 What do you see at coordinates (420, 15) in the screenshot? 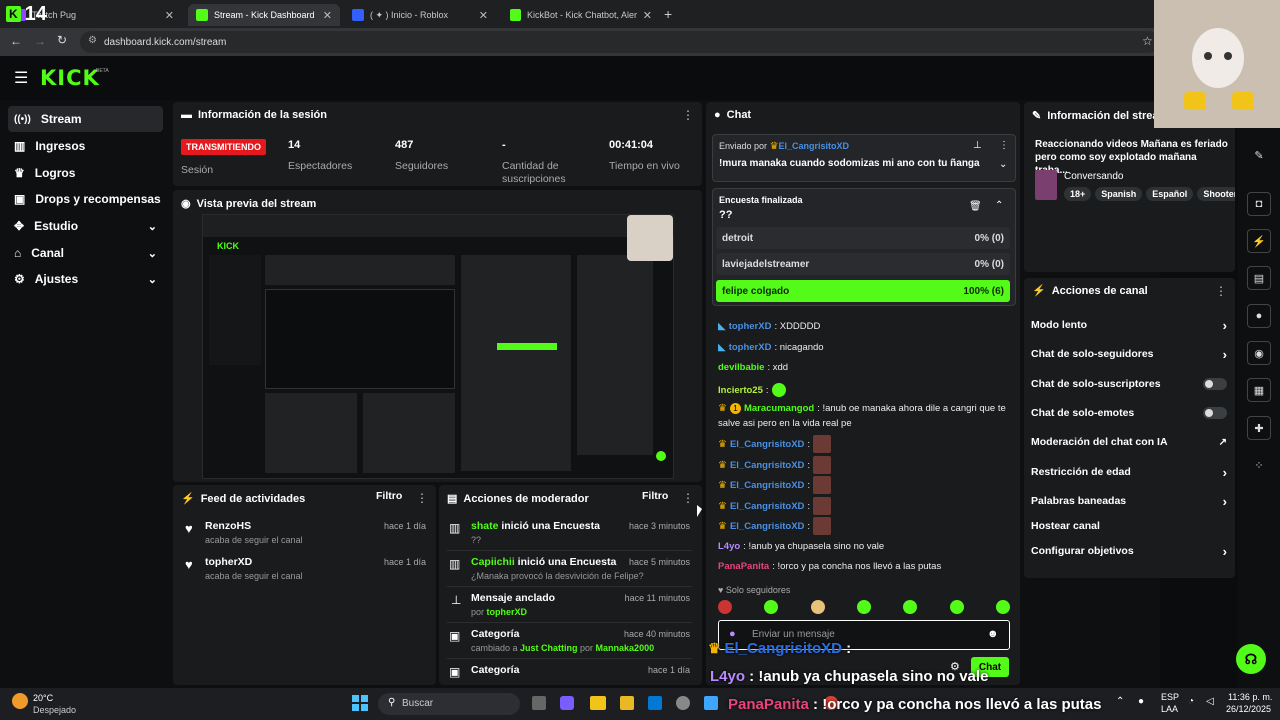
I see `tab-roblox: ( ✦ ) Inicio - Roblox ✕` at bounding box center [420, 15].